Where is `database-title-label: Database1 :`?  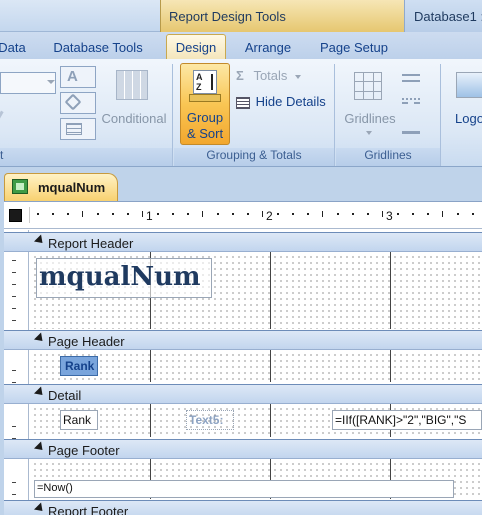
database-title-label: Database1 : is located at coordinates (448, 16).